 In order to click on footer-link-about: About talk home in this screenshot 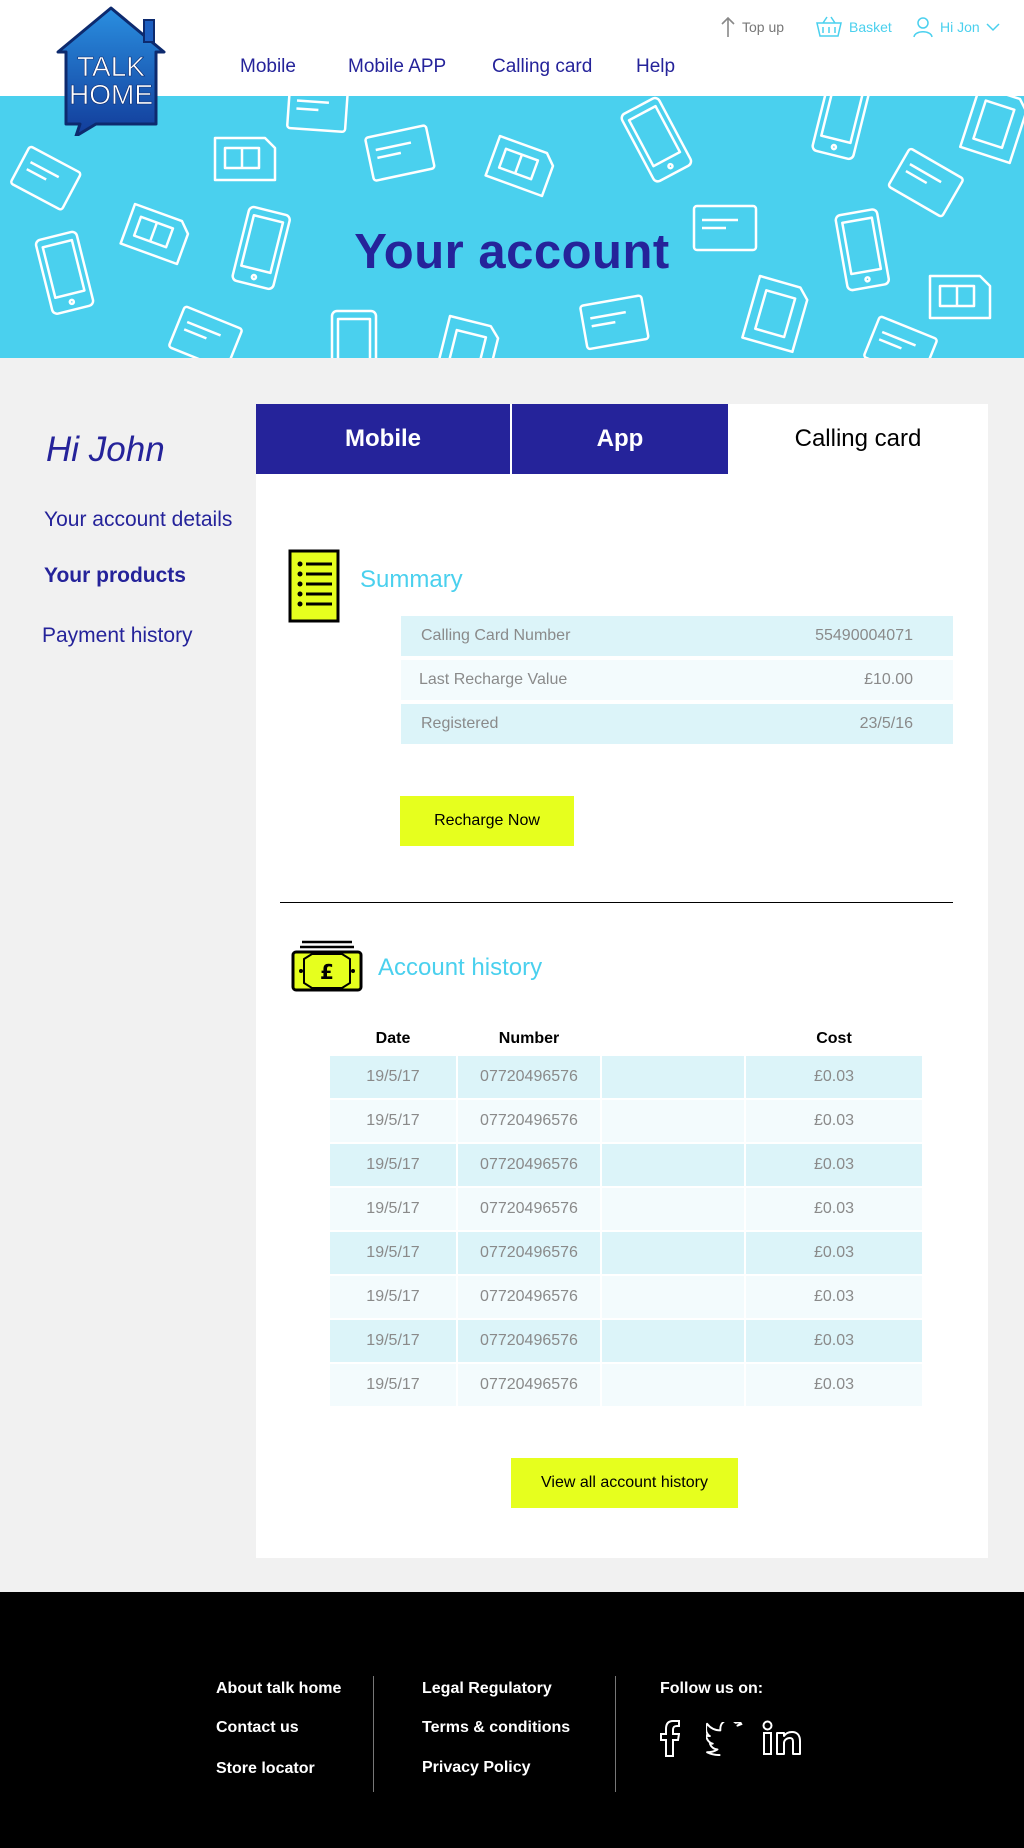, I will do `click(278, 1689)`.